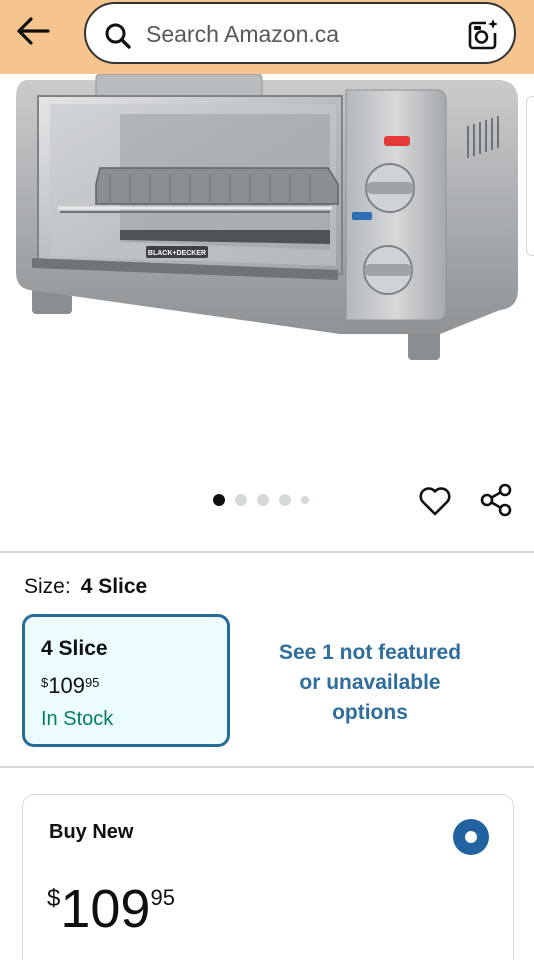 The height and width of the screenshot is (960, 534). Describe the element at coordinates (370, 712) in the screenshot. I see `see-more-line: options` at that location.